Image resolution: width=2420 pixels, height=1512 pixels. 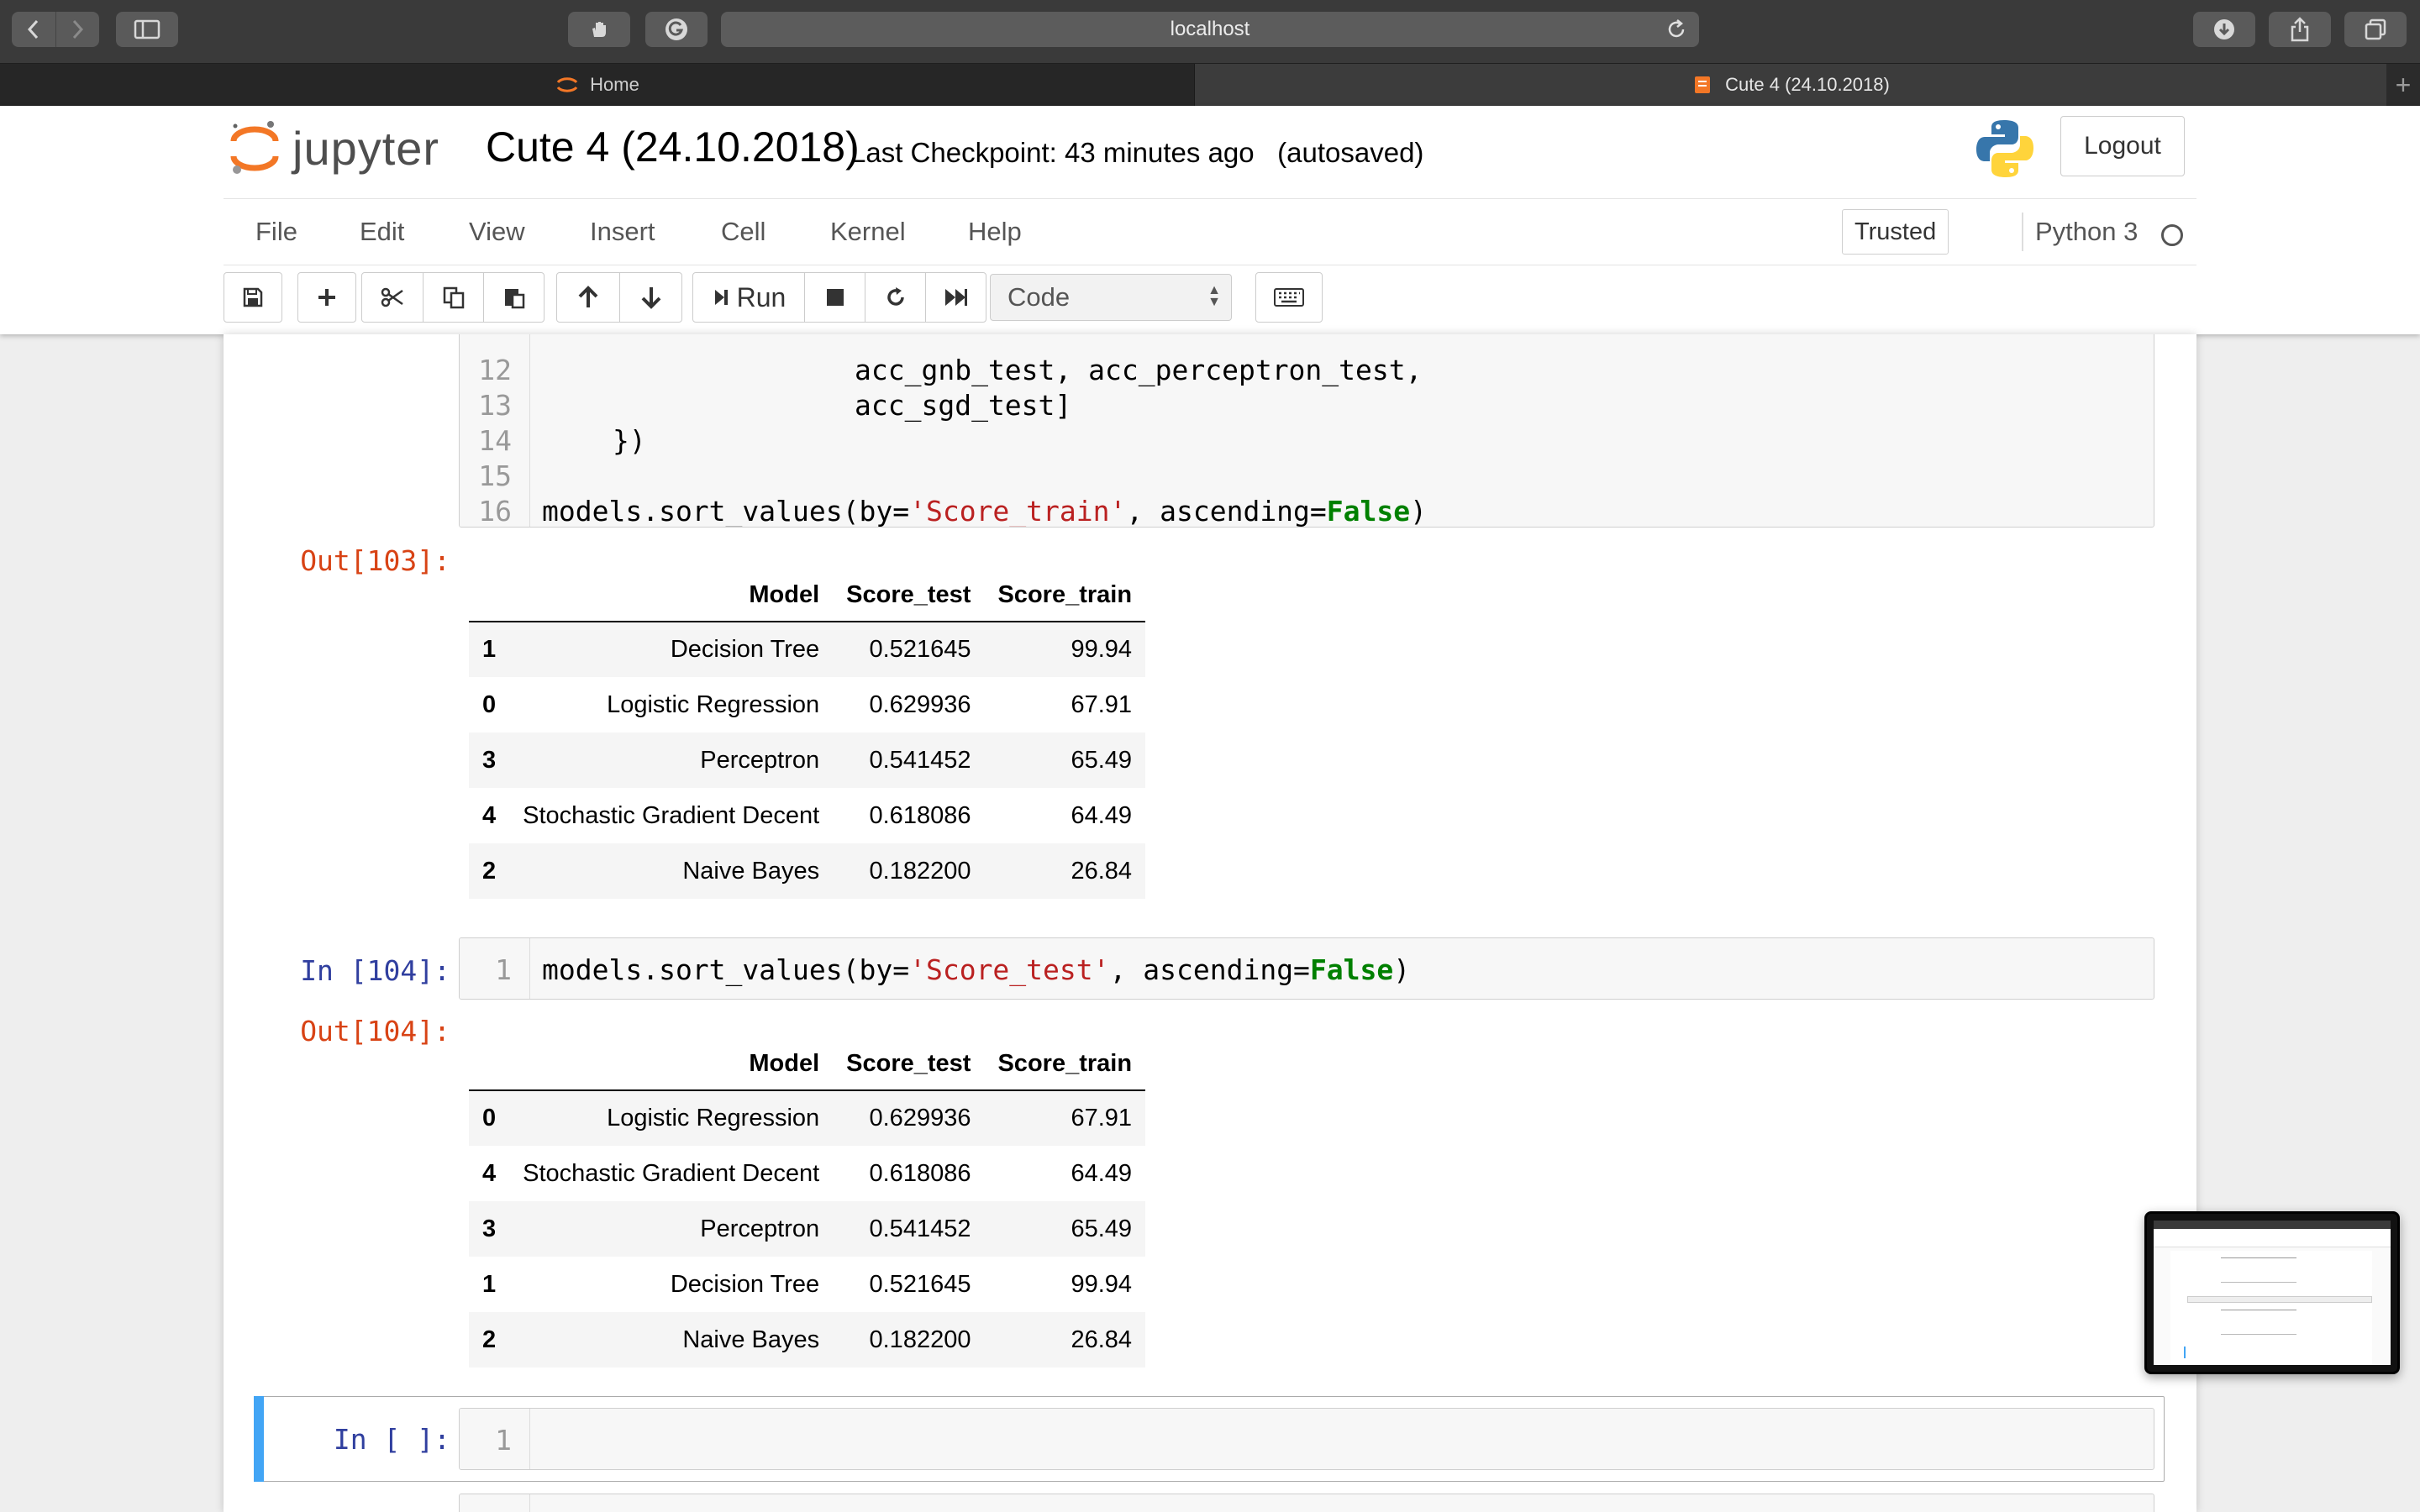 What do you see at coordinates (1102, 1173) in the screenshot?
I see `cell-score-train: 64.49` at bounding box center [1102, 1173].